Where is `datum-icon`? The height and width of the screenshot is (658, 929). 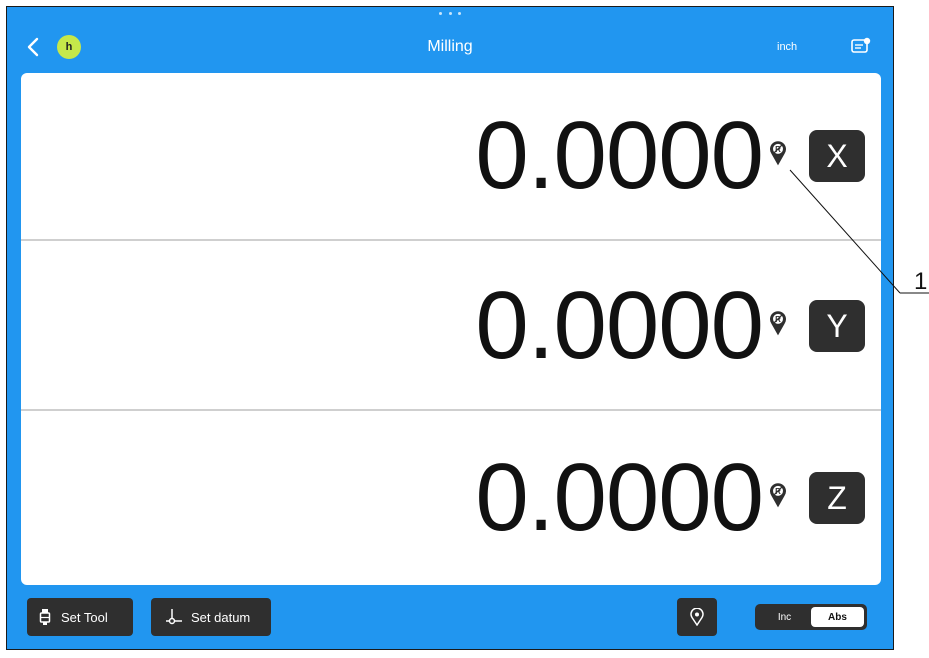 datum-icon is located at coordinates (174, 617).